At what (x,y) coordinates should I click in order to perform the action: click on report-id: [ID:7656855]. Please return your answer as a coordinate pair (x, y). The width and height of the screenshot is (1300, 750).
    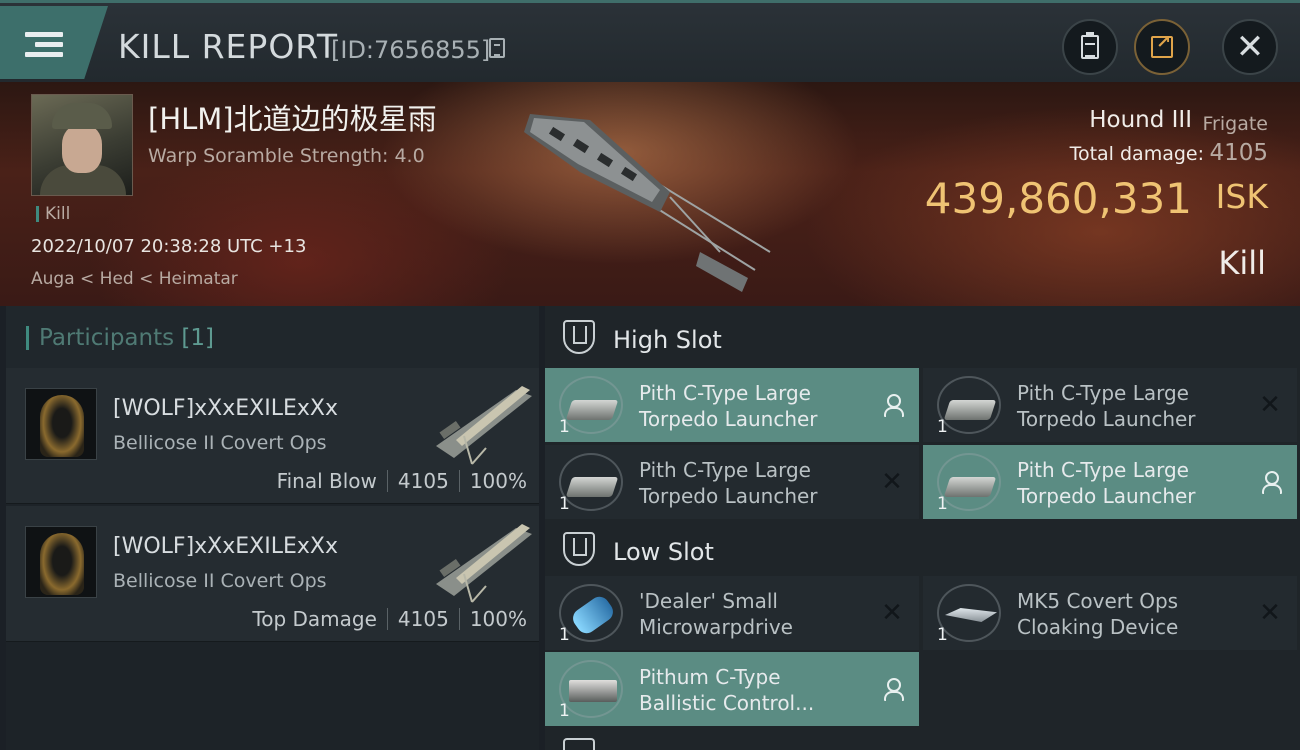
    Looking at the image, I should click on (411, 50).